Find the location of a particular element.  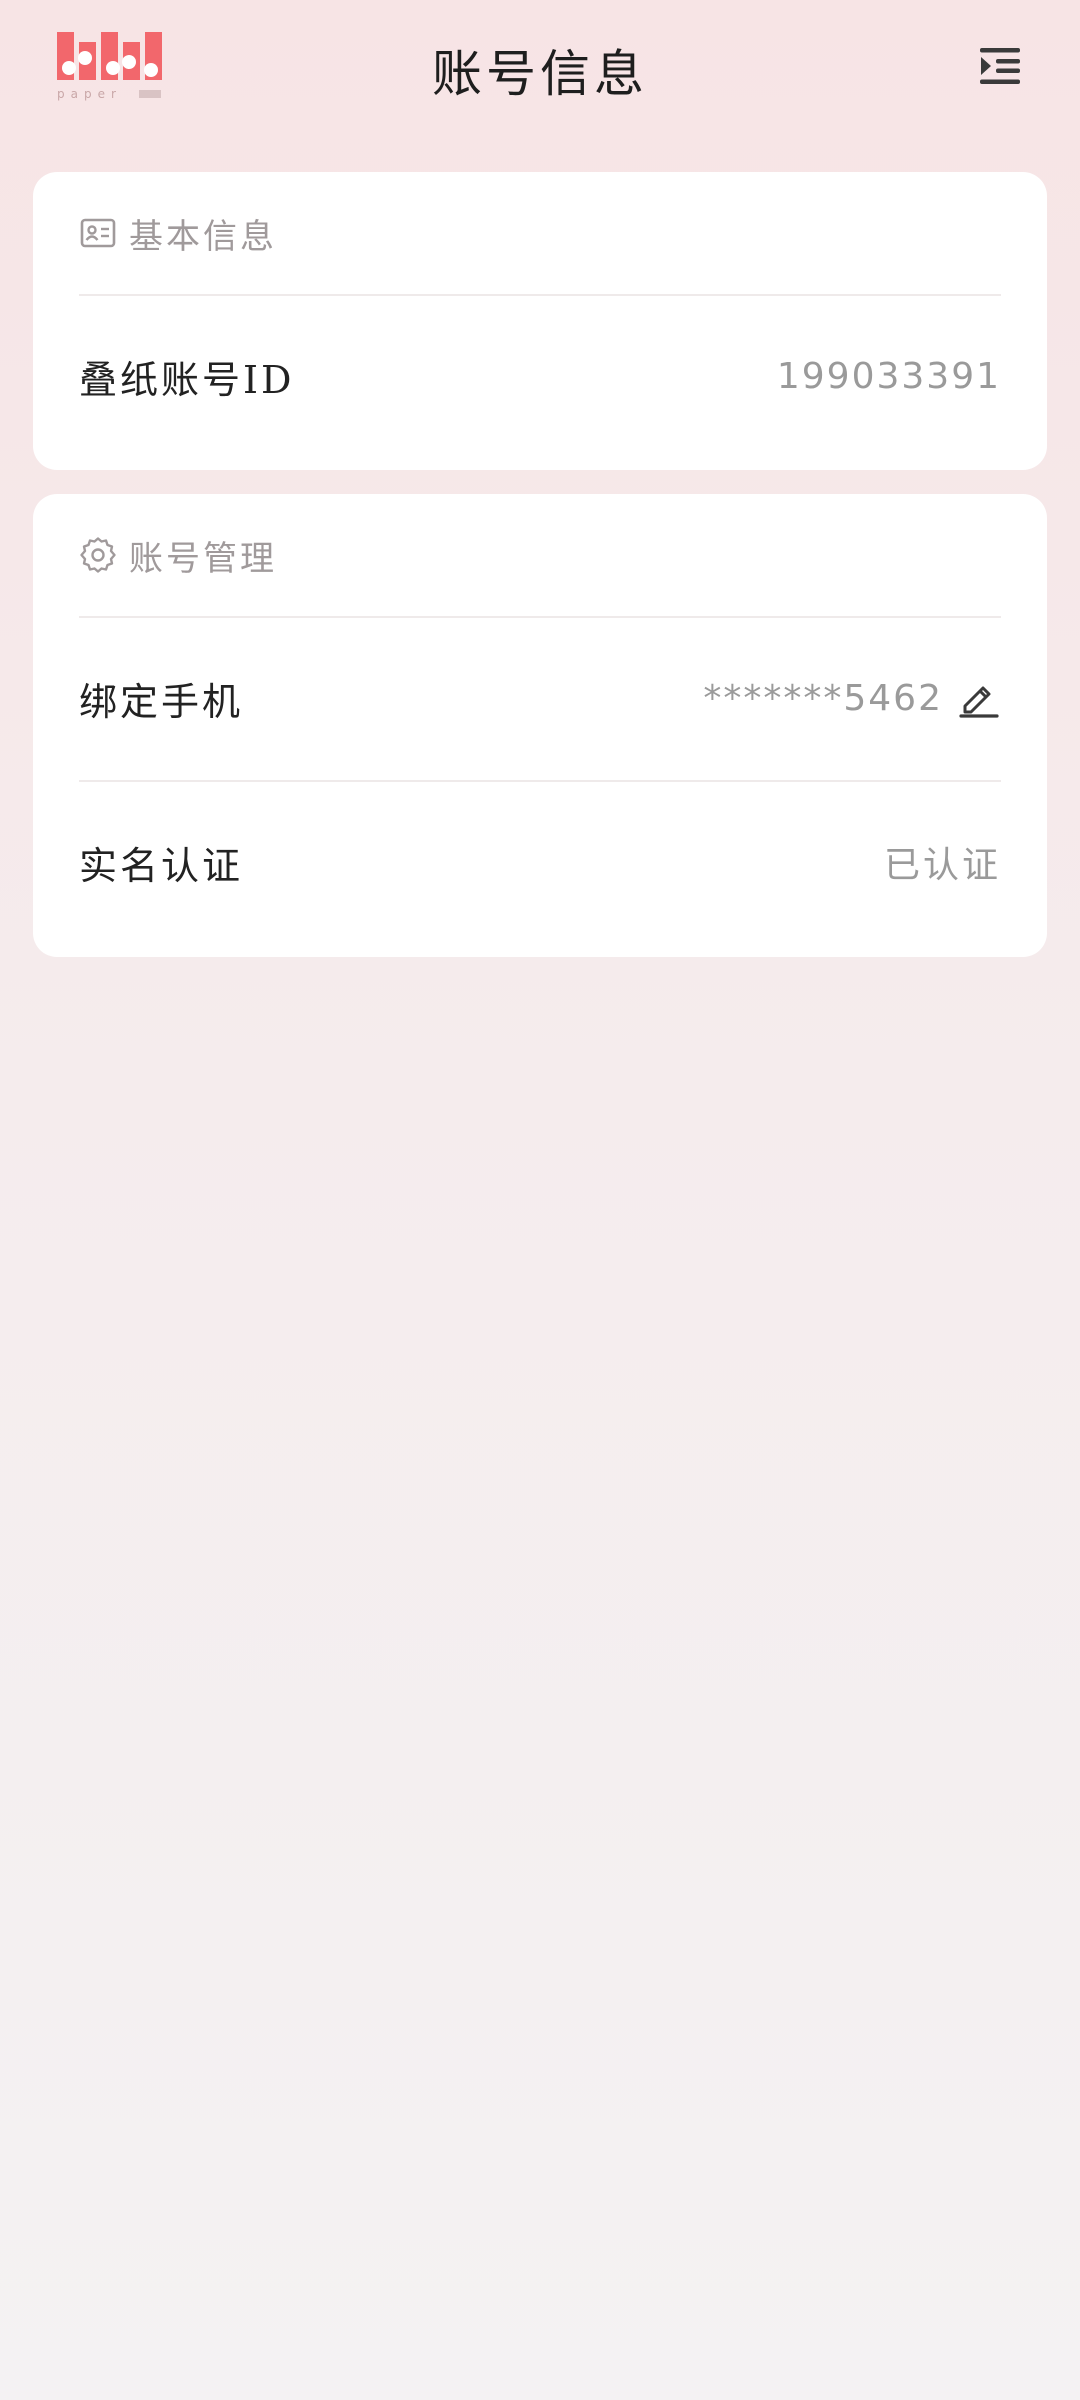

bind-phone-label: 绑定手机 is located at coordinates (161, 701).